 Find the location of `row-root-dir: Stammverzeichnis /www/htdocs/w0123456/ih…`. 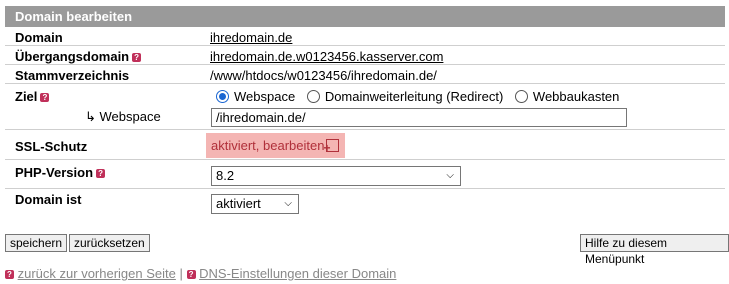

row-root-dir: Stammverzeichnis /www/htdocs/w0123456/ih… is located at coordinates (365, 74).